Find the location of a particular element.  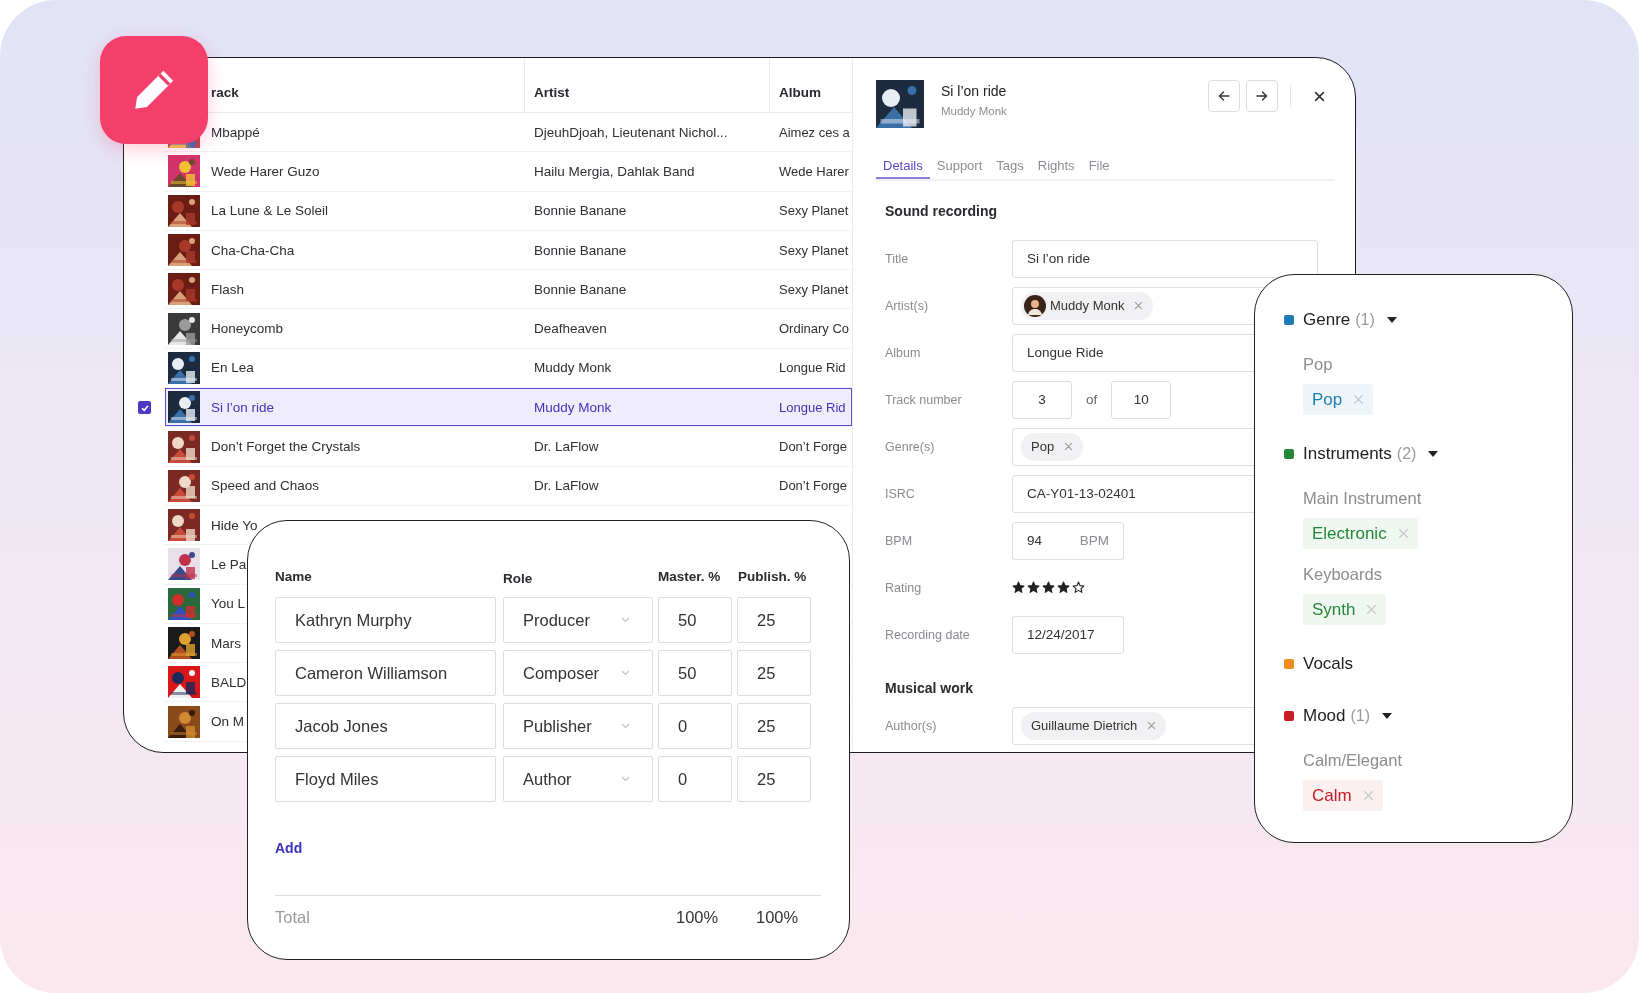

field-label: Artist(s) is located at coordinates (907, 305).